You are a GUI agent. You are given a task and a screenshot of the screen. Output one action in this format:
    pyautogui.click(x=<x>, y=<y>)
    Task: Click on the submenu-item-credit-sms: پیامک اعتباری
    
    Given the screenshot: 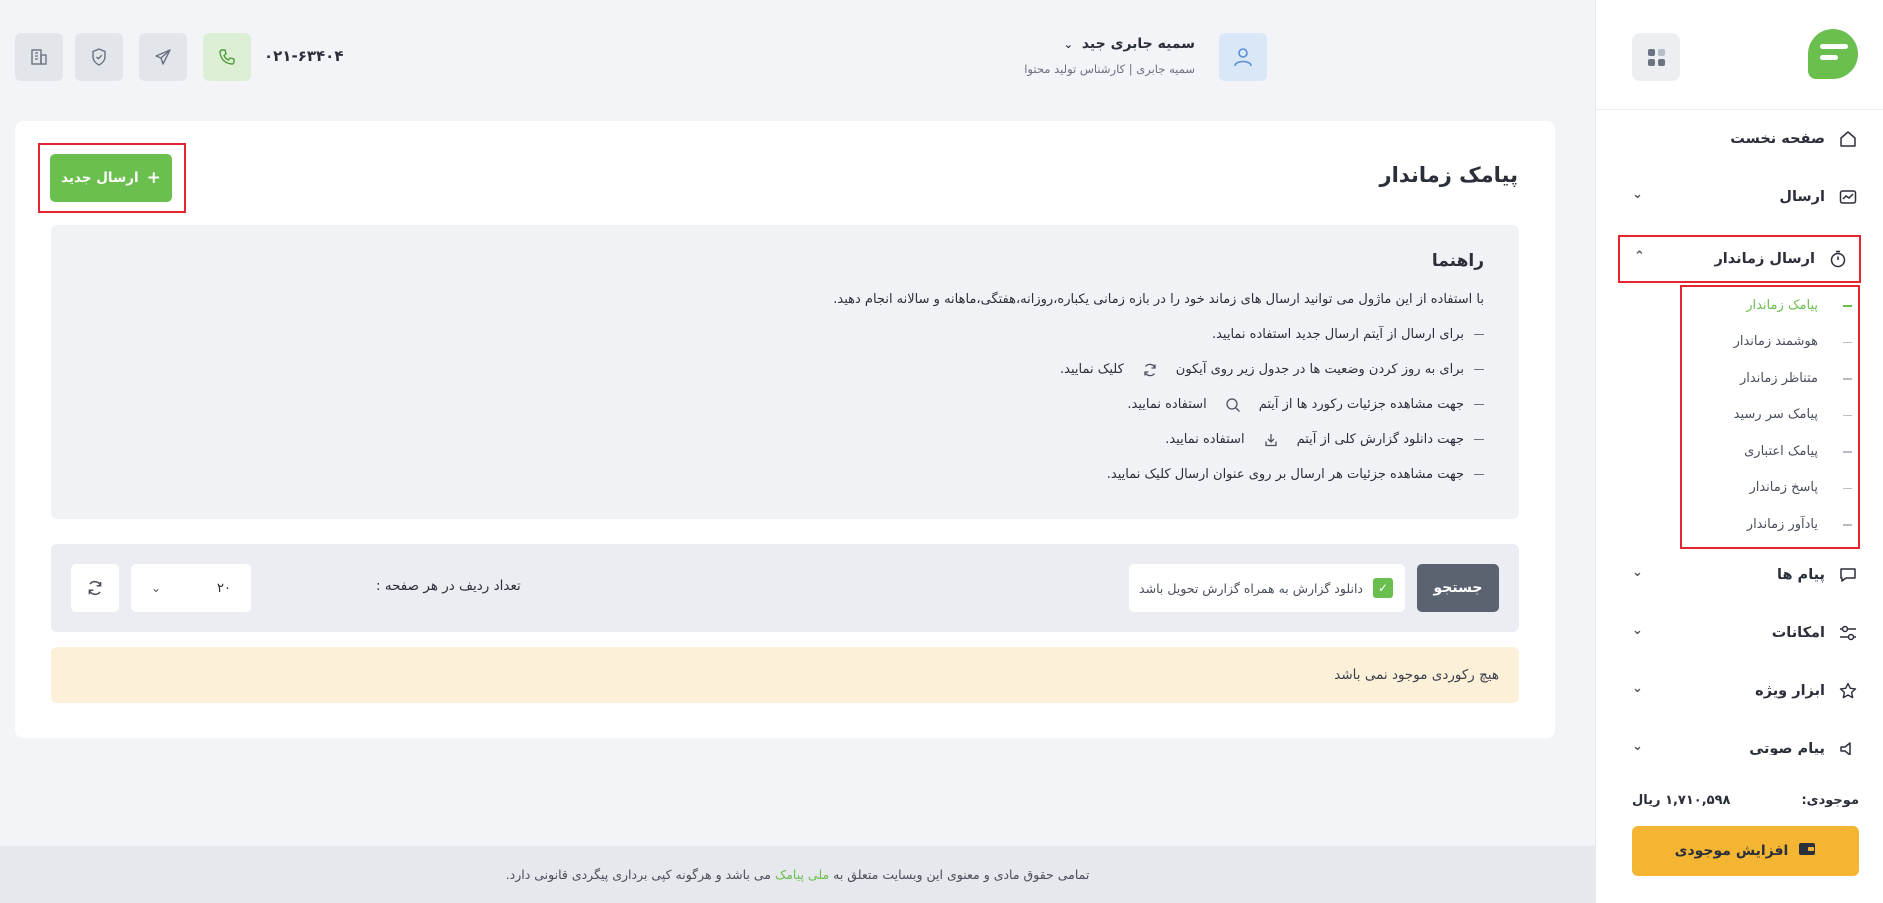 What is the action you would take?
    pyautogui.click(x=1770, y=451)
    